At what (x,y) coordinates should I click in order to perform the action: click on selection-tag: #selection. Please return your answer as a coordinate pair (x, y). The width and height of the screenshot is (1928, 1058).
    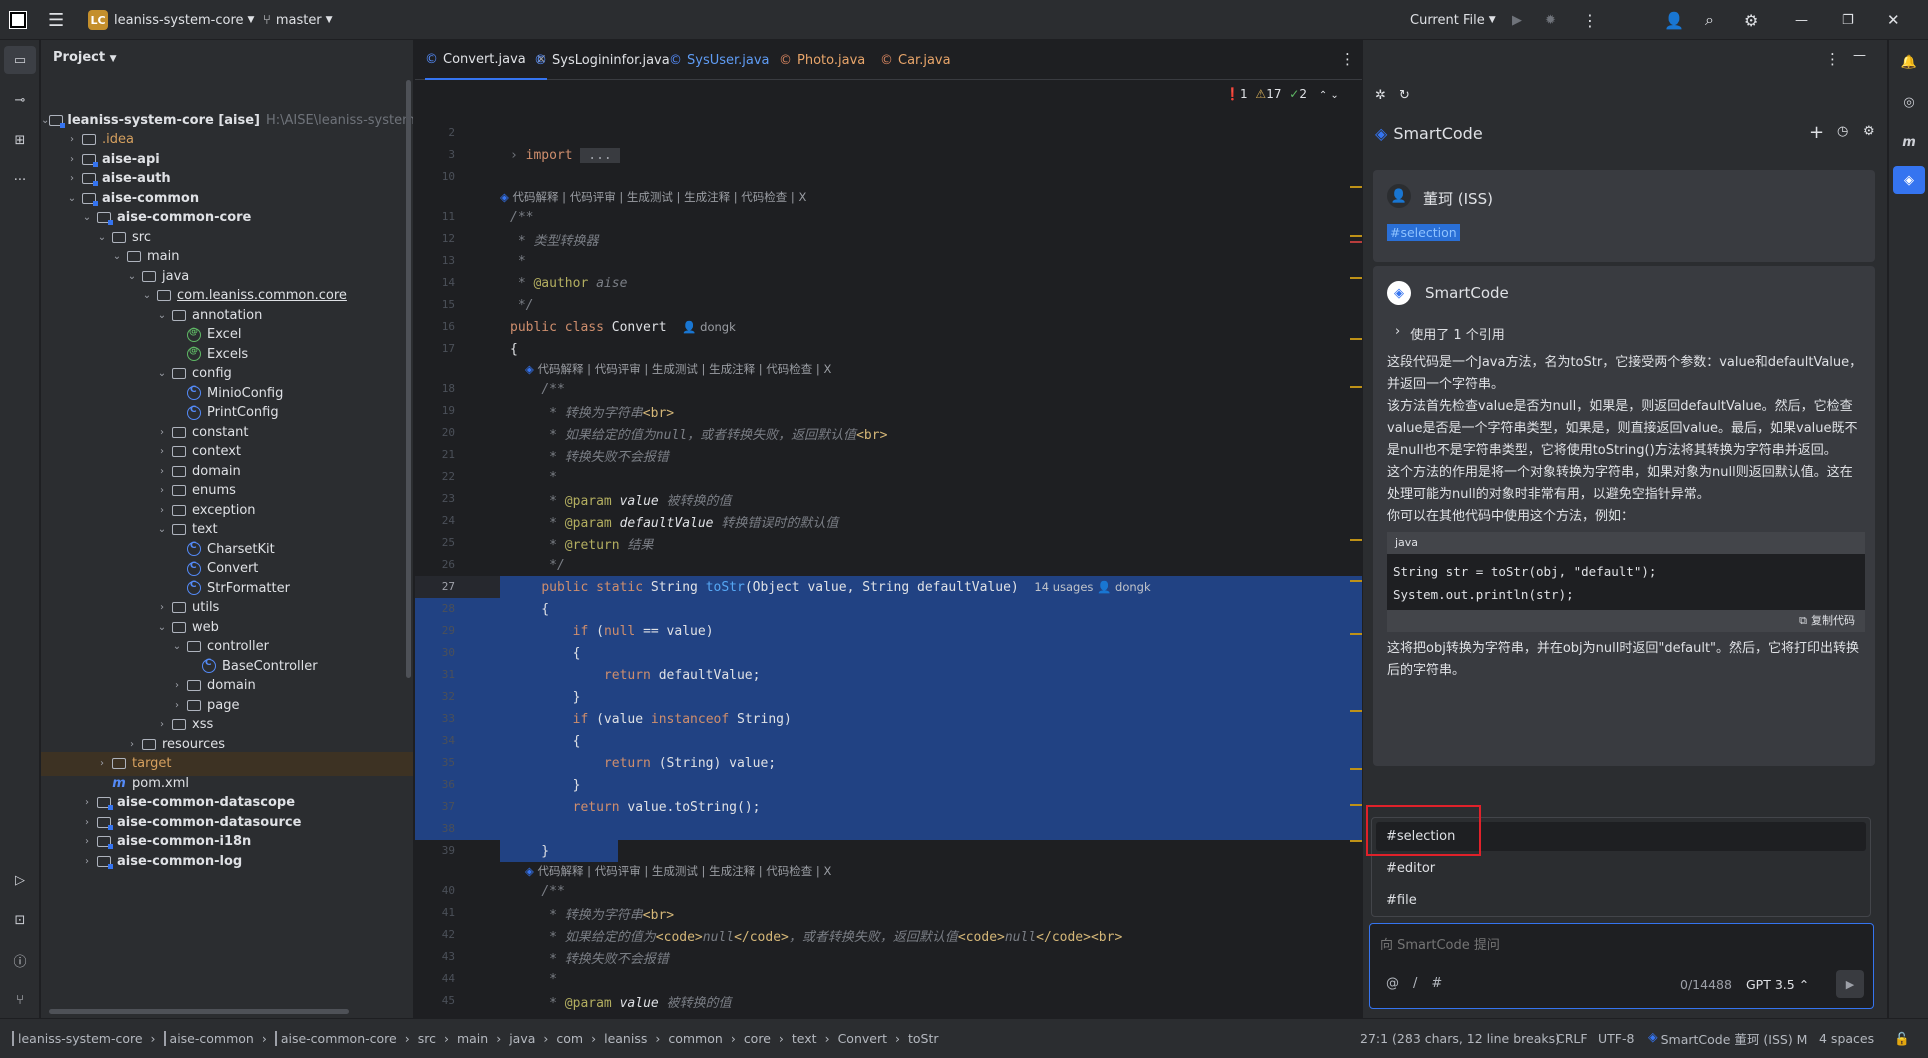
    Looking at the image, I should click on (1423, 232).